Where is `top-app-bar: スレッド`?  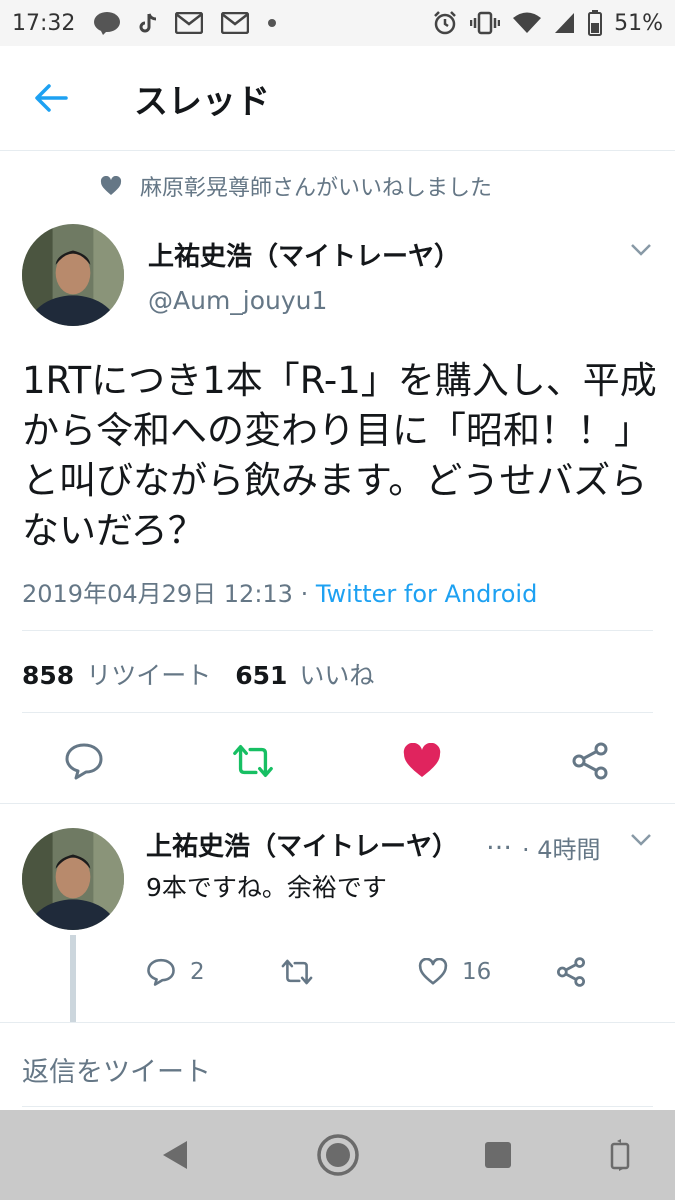
top-app-bar: スレッド is located at coordinates (337, 98).